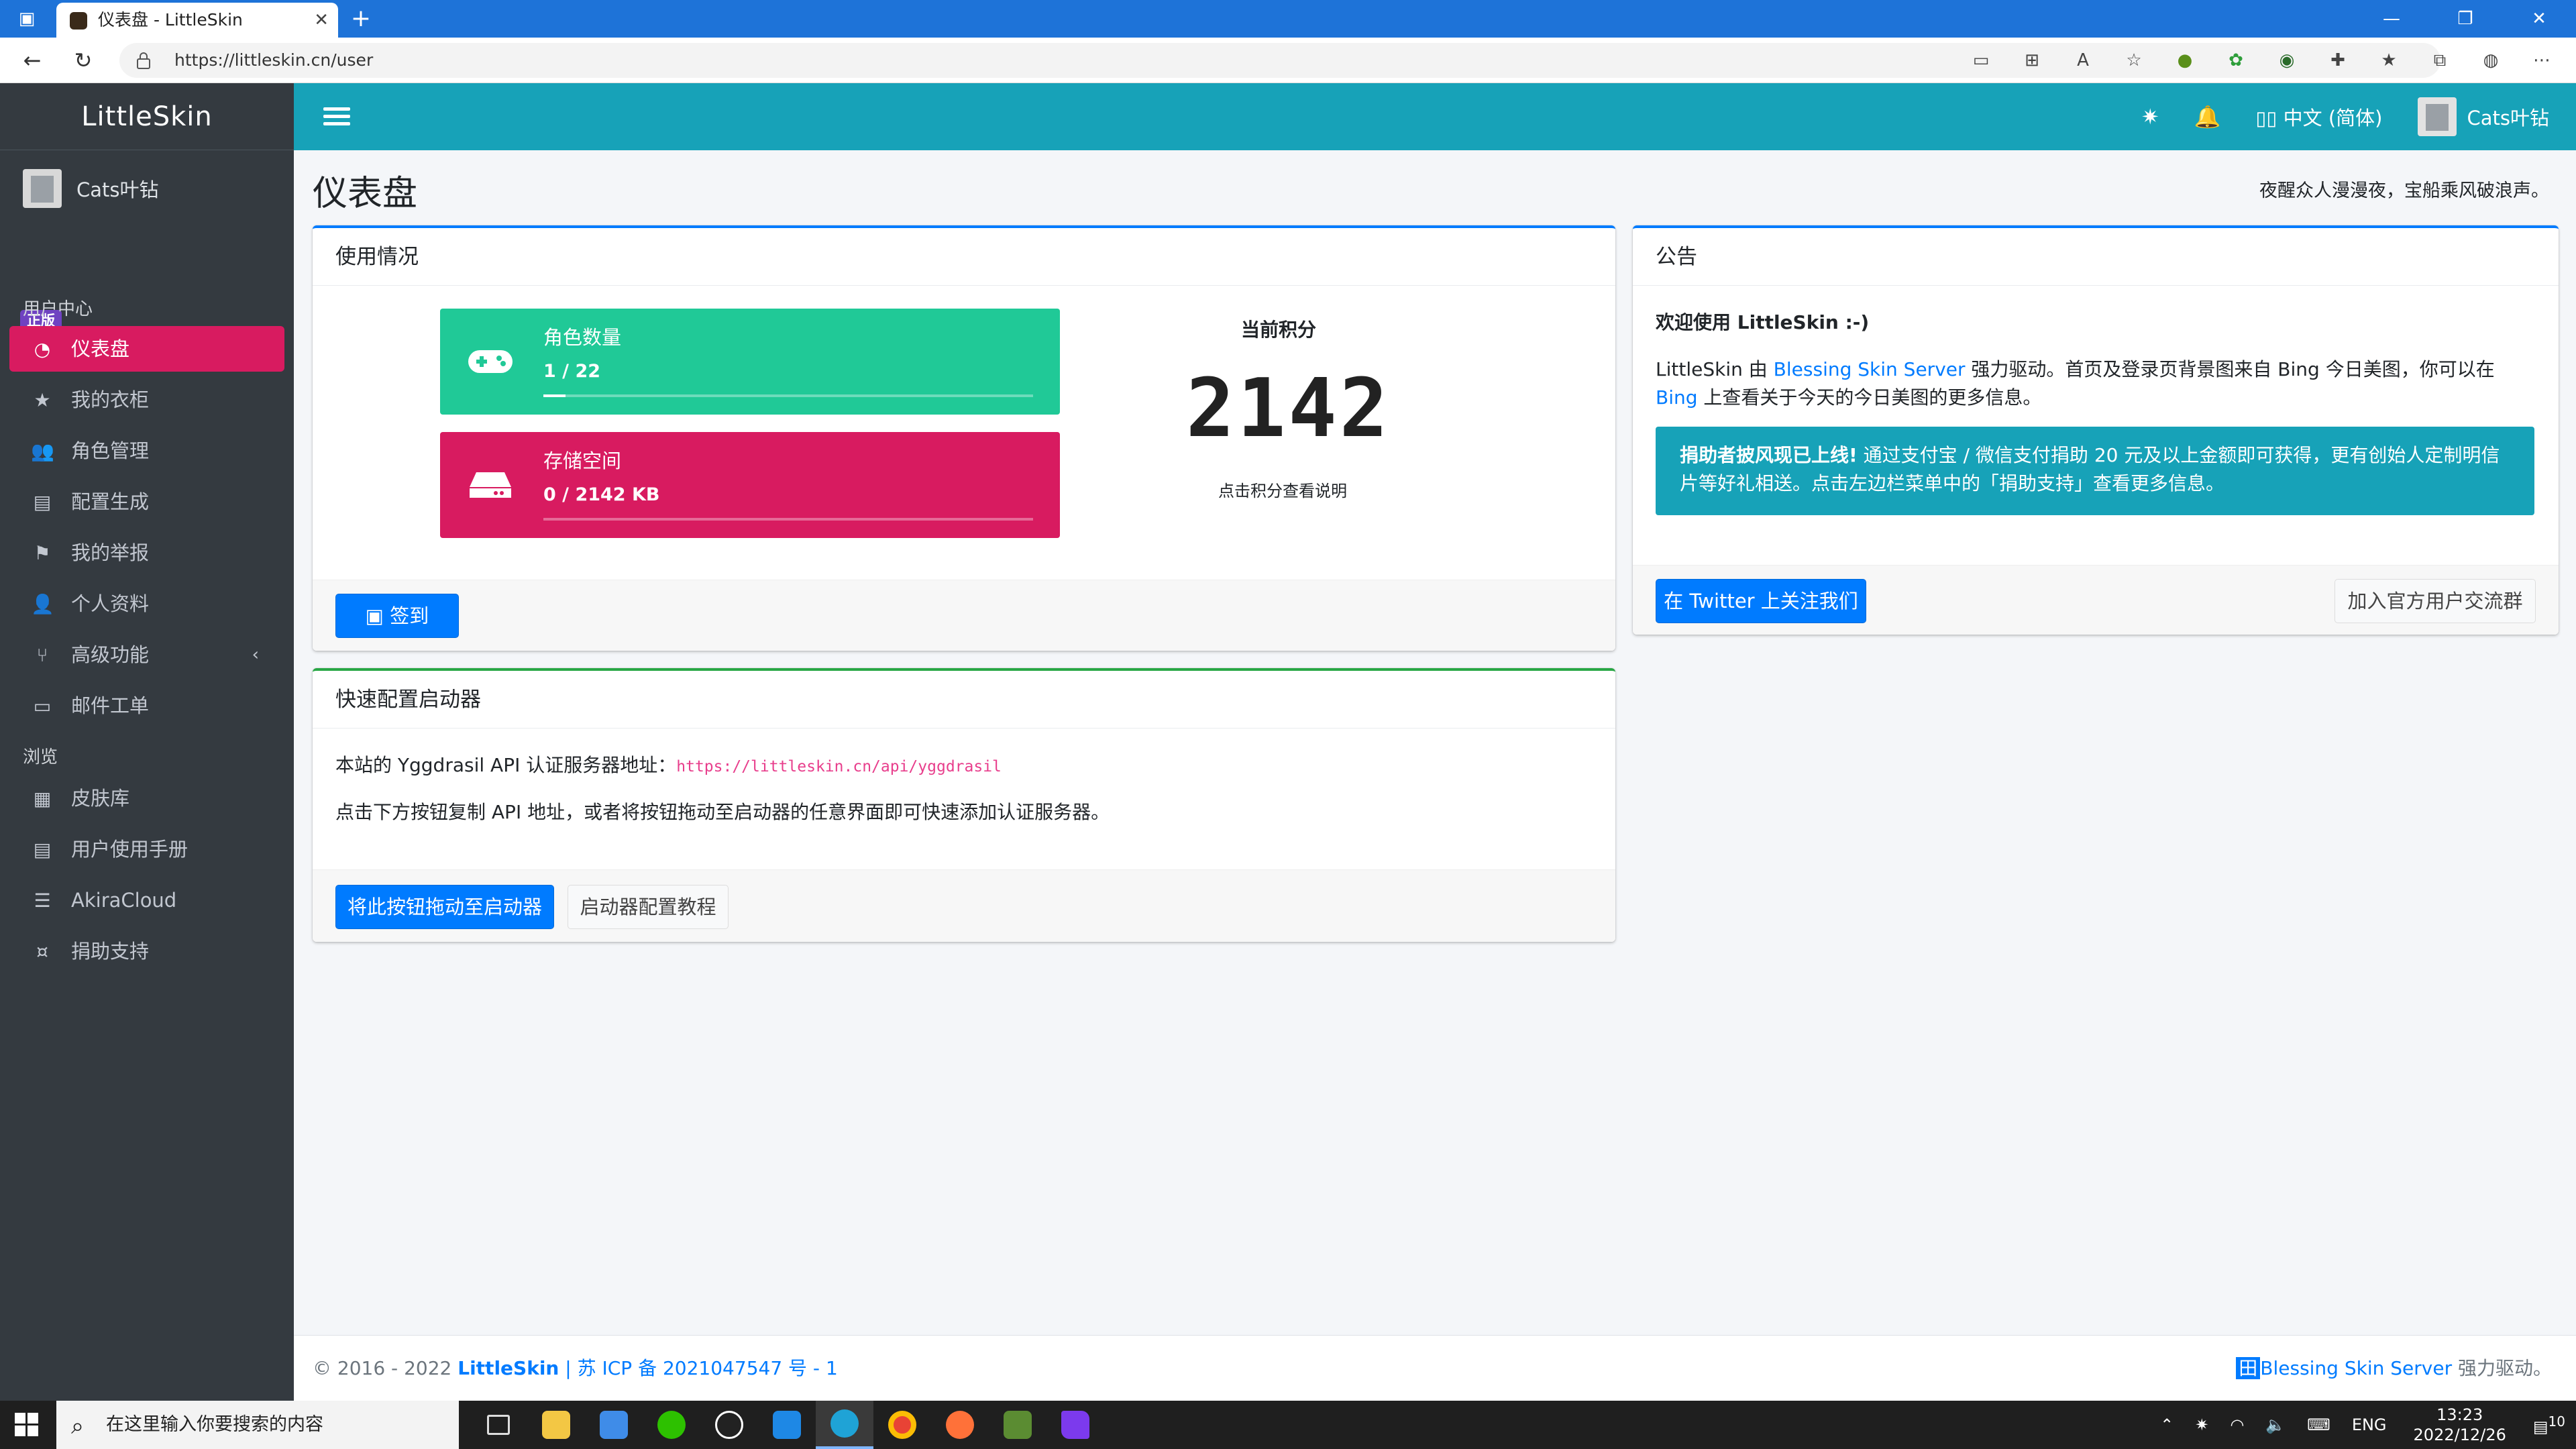 The width and height of the screenshot is (2576, 1449). I want to click on sidebar-item-players: 👥 角色管理, so click(146, 451).